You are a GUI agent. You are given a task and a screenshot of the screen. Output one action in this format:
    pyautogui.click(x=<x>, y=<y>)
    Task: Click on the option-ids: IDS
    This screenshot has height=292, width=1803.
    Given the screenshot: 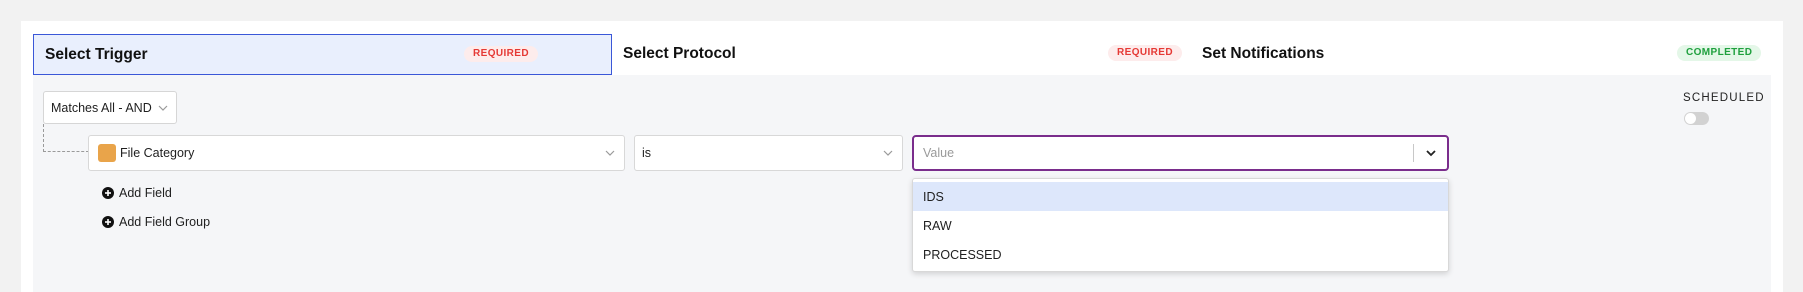 What is the action you would take?
    pyautogui.click(x=1180, y=196)
    